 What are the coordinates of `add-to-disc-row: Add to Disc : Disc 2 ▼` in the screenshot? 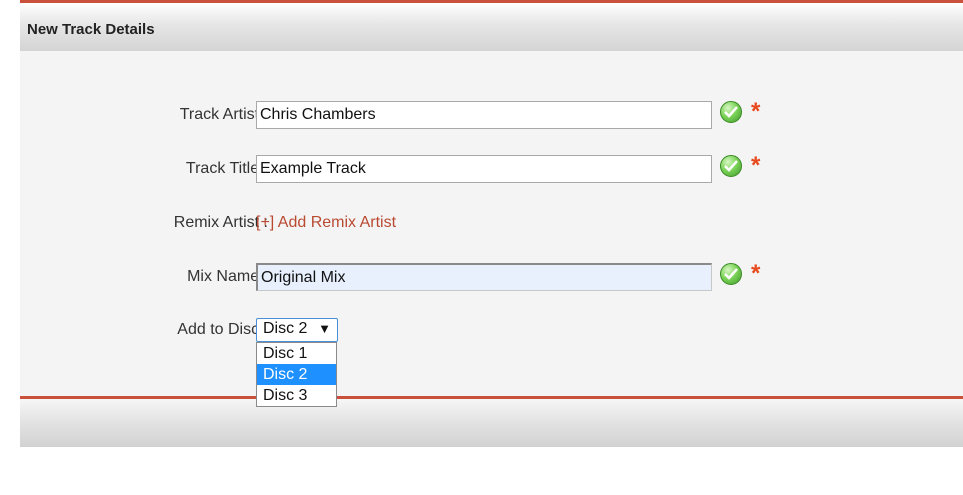 It's located at (491, 332).